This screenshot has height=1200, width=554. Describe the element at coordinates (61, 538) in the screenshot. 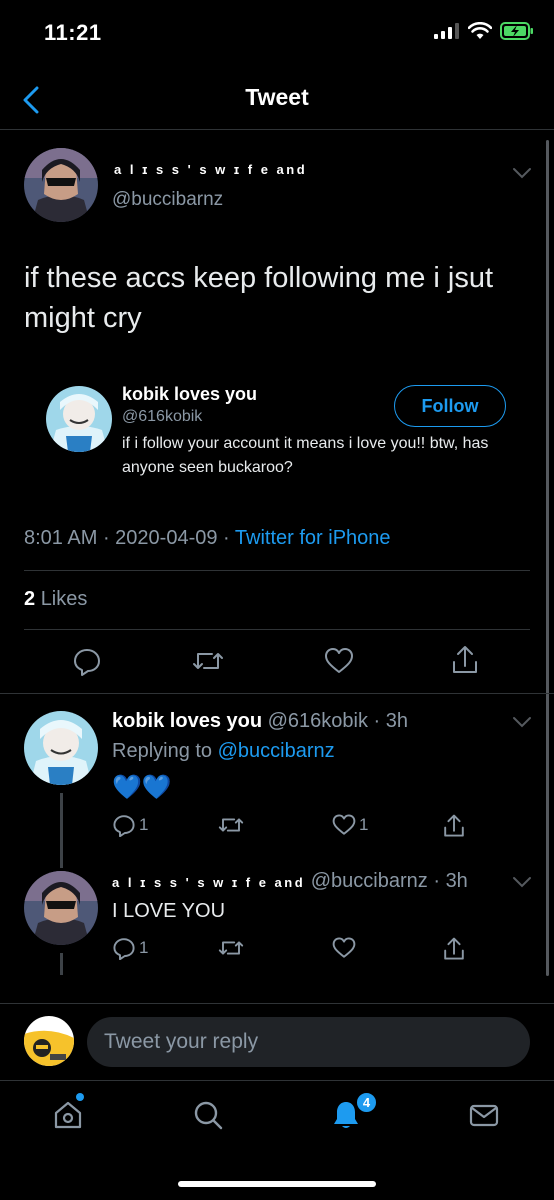

I see `tweet-time: 8:01 AM` at that location.